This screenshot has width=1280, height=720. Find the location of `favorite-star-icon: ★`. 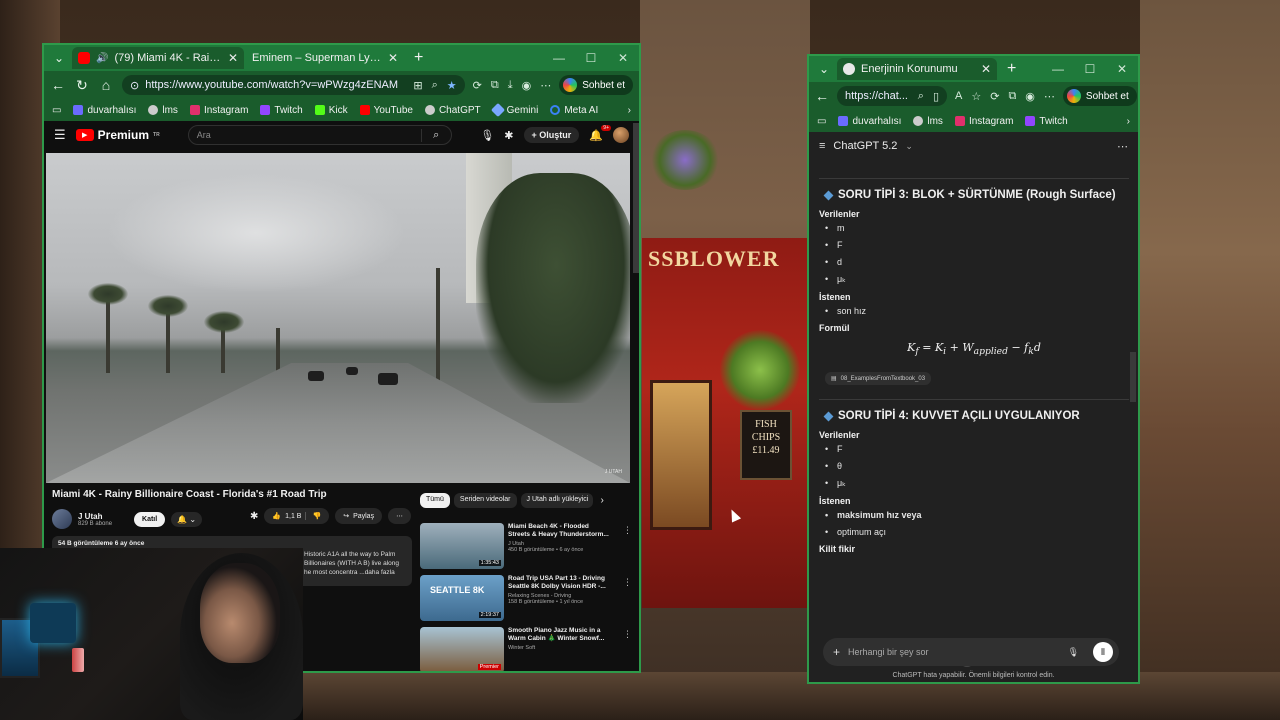

favorite-star-icon: ★ is located at coordinates (452, 85).